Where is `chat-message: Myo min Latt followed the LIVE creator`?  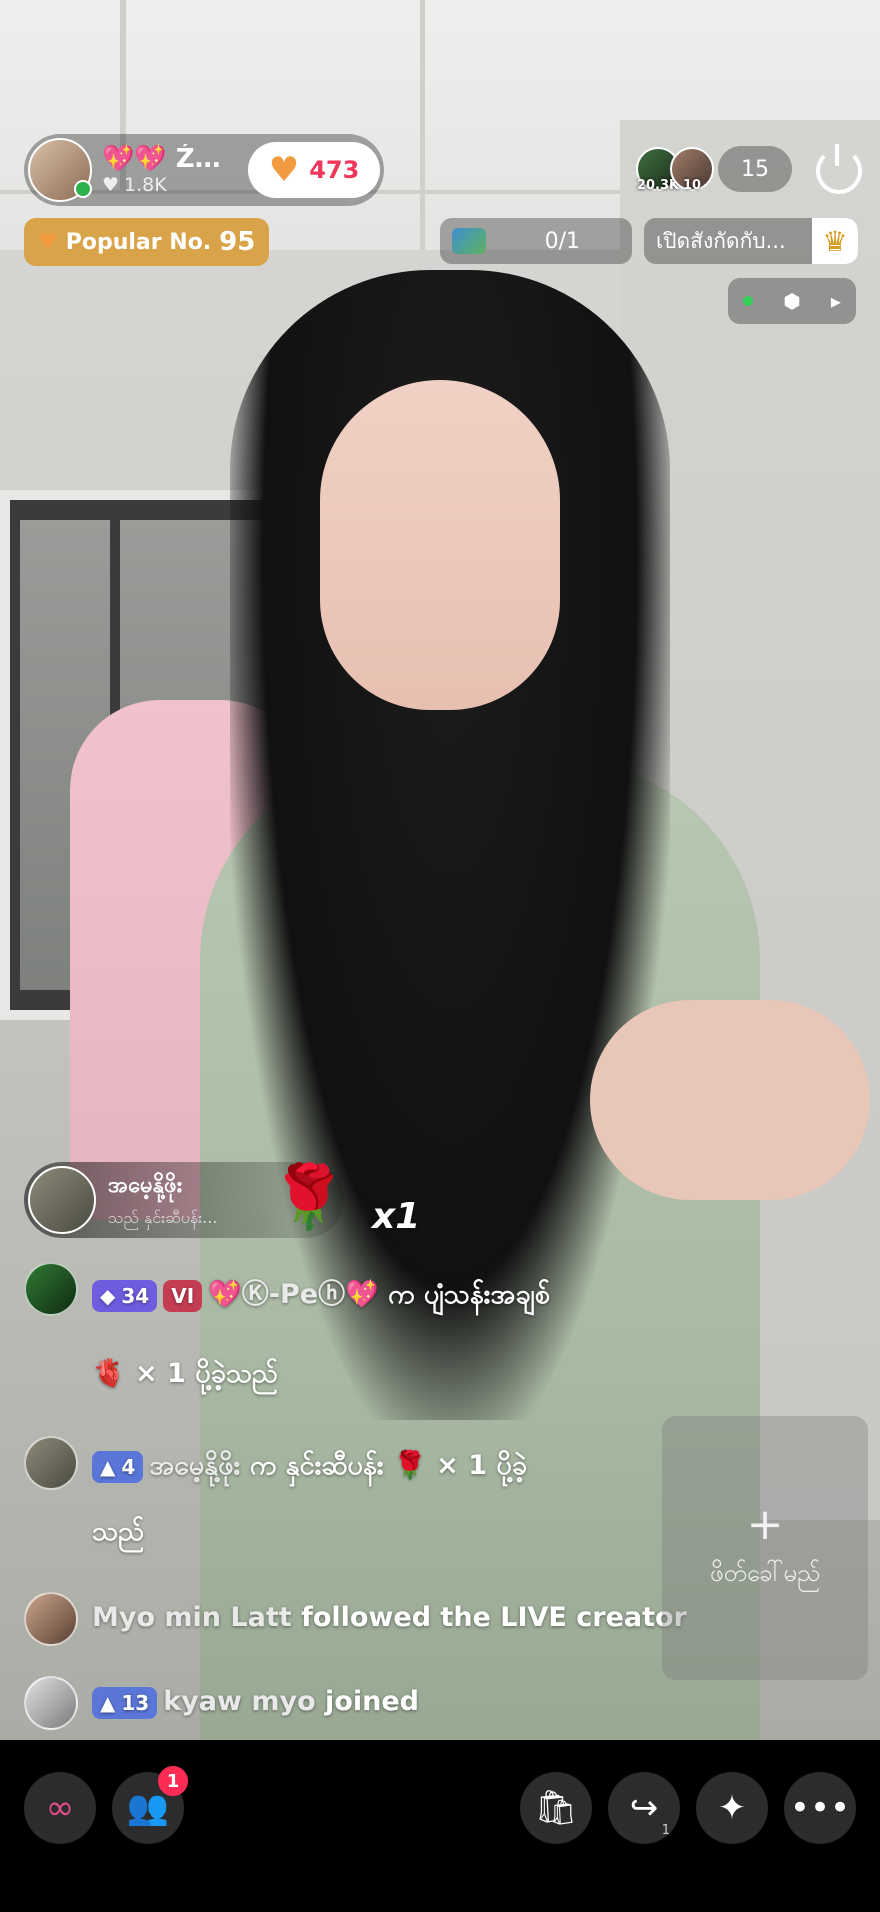 chat-message: Myo min Latt followed the LIVE creator is located at coordinates (389, 1617).